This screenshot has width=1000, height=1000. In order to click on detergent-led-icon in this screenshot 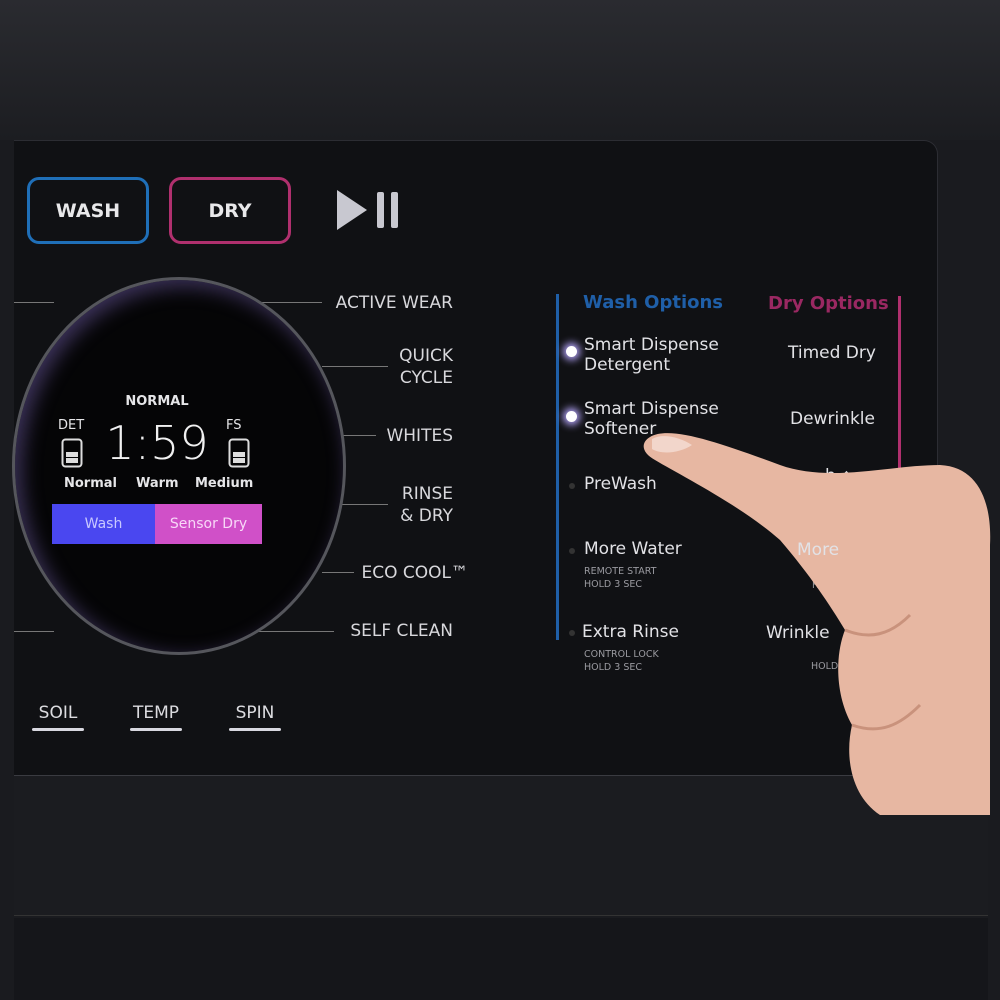, I will do `click(571, 351)`.